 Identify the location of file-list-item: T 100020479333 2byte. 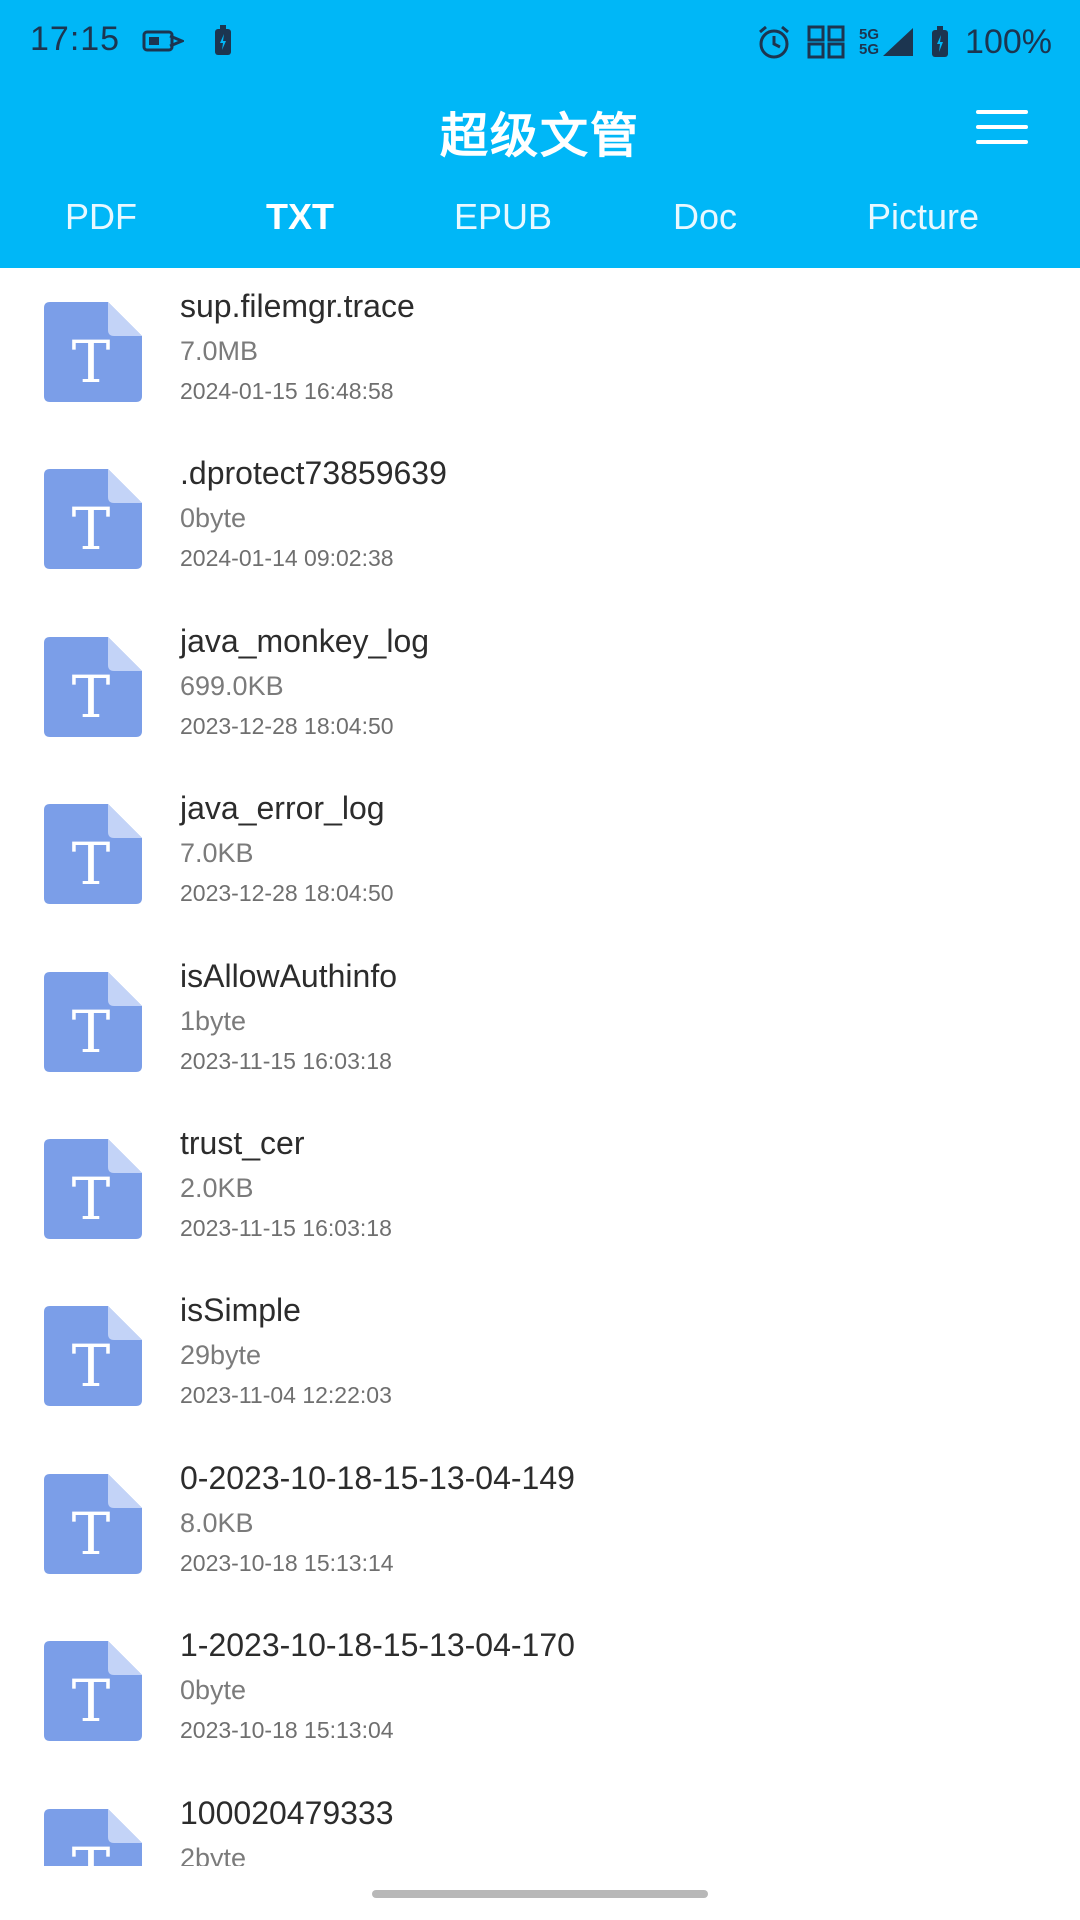
(540, 1820).